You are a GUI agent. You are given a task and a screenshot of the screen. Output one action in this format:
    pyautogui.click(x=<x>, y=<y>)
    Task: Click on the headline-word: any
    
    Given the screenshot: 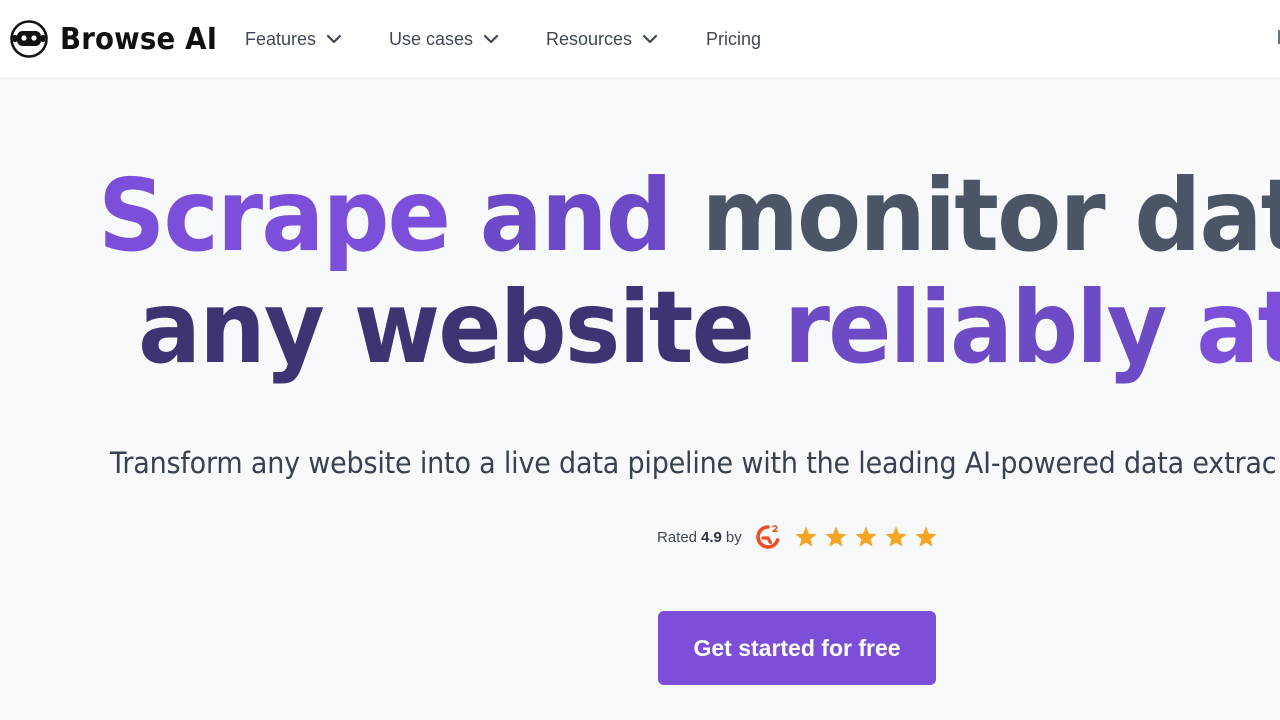 What is the action you would take?
    pyautogui.click(x=231, y=327)
    